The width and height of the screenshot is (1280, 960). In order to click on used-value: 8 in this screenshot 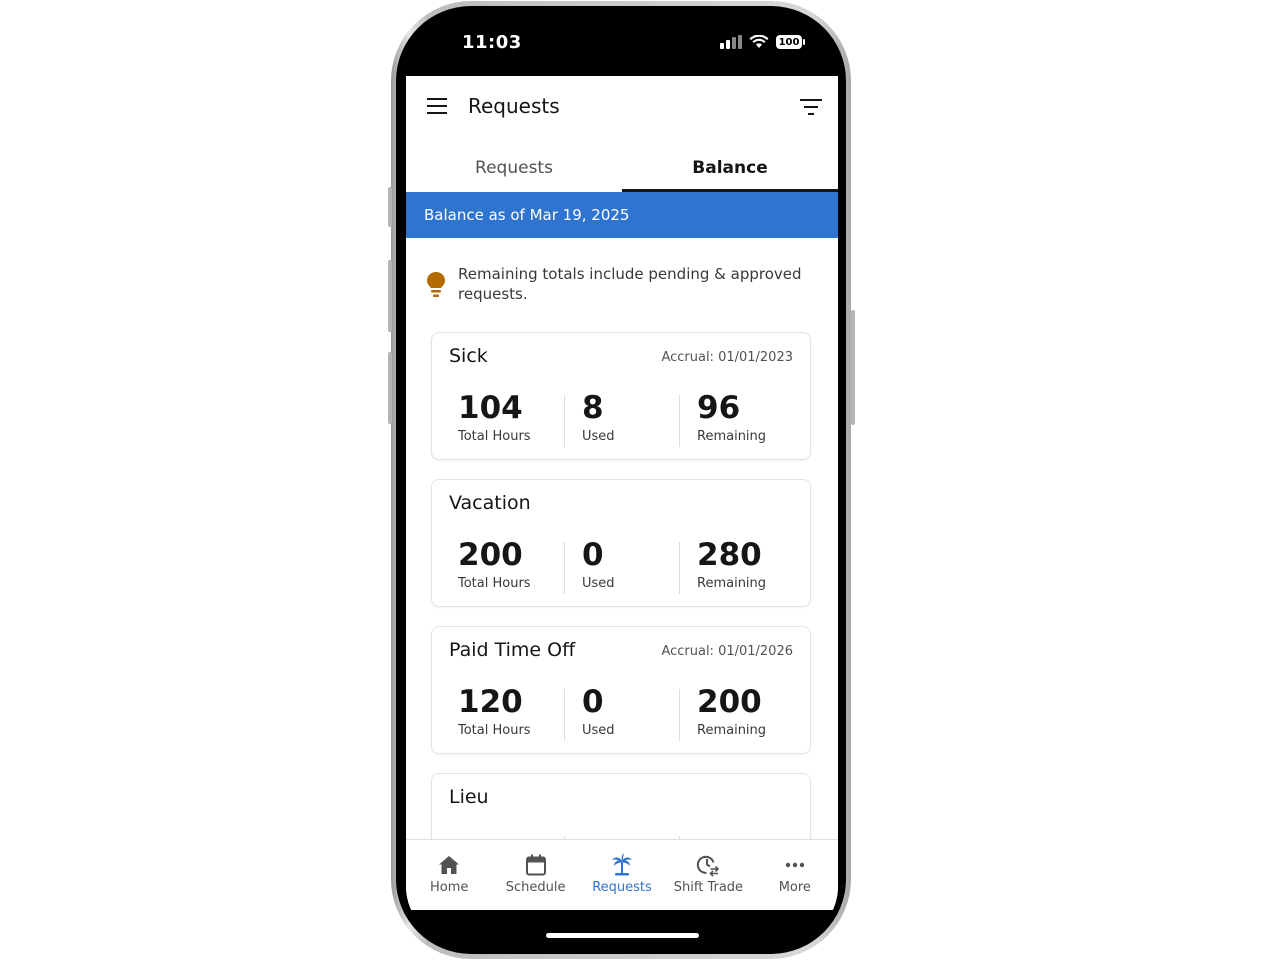, I will do `click(593, 408)`.